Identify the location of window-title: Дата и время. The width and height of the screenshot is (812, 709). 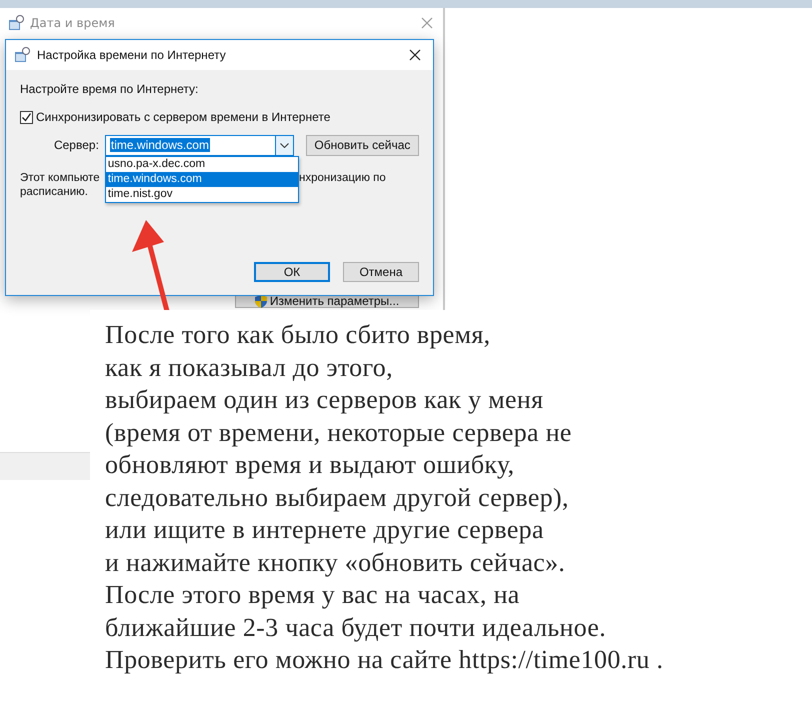
(73, 23).